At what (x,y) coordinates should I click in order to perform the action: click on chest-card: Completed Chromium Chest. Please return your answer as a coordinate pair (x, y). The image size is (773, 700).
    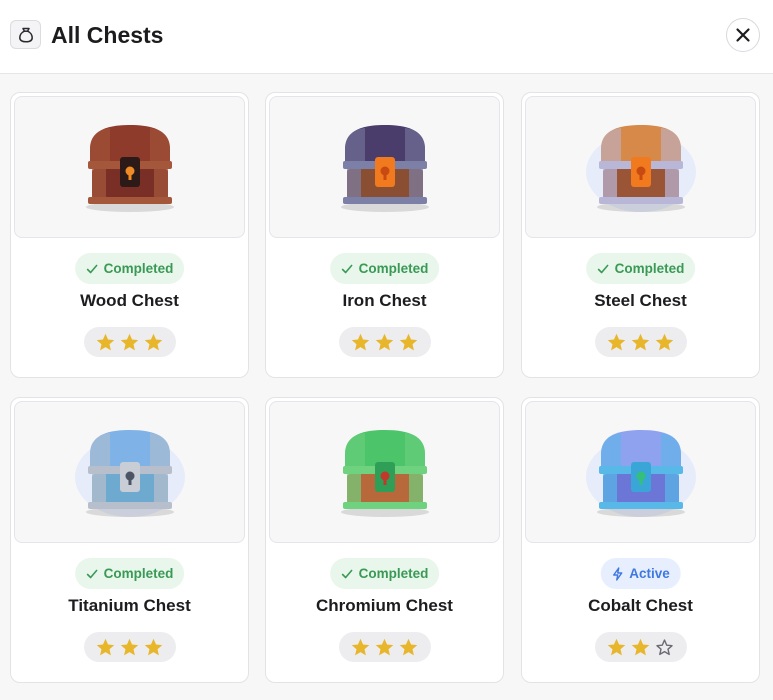
    Looking at the image, I should click on (384, 540).